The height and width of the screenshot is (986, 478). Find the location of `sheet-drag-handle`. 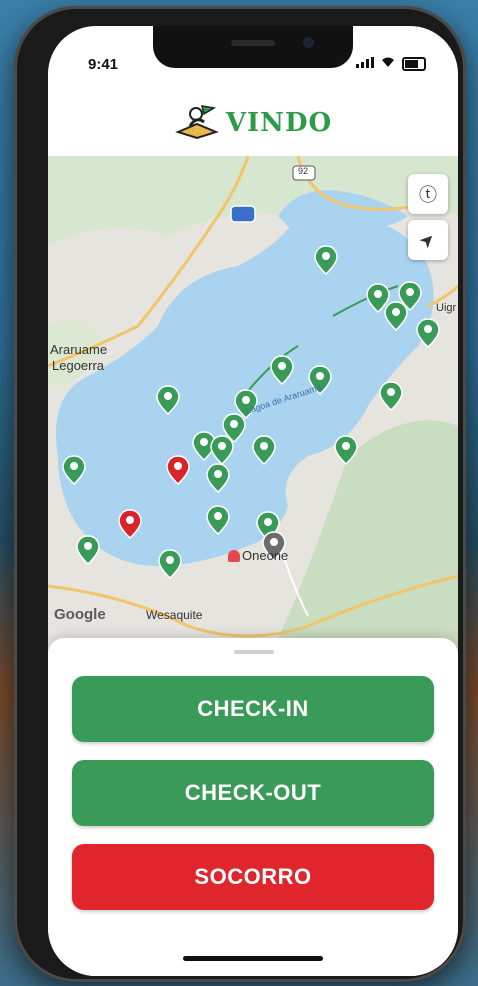

sheet-drag-handle is located at coordinates (254, 652).